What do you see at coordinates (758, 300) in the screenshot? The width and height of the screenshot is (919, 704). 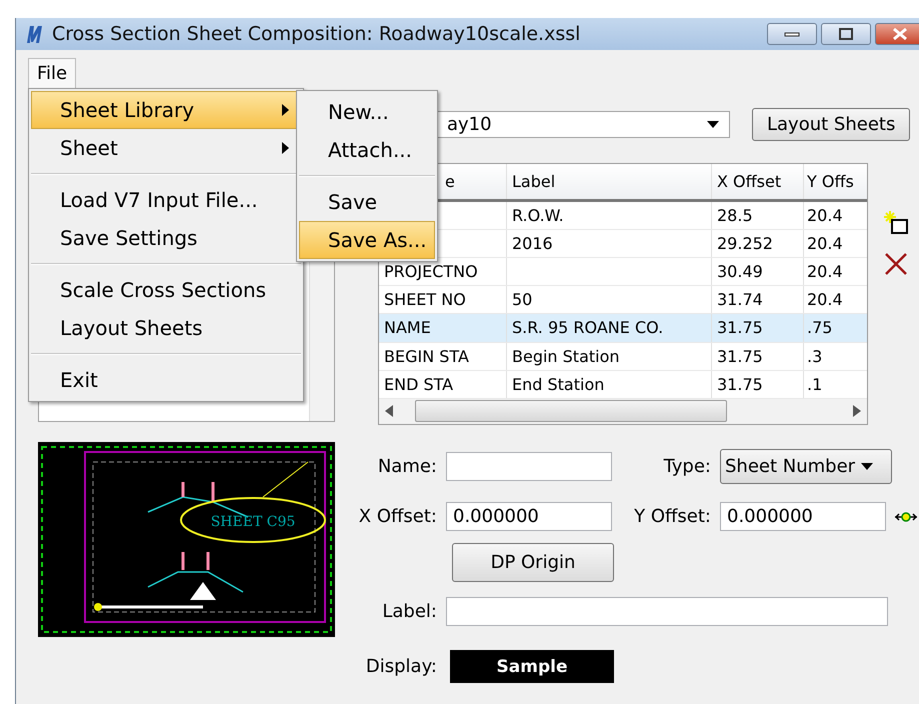 I see `table-cell: 31.74` at bounding box center [758, 300].